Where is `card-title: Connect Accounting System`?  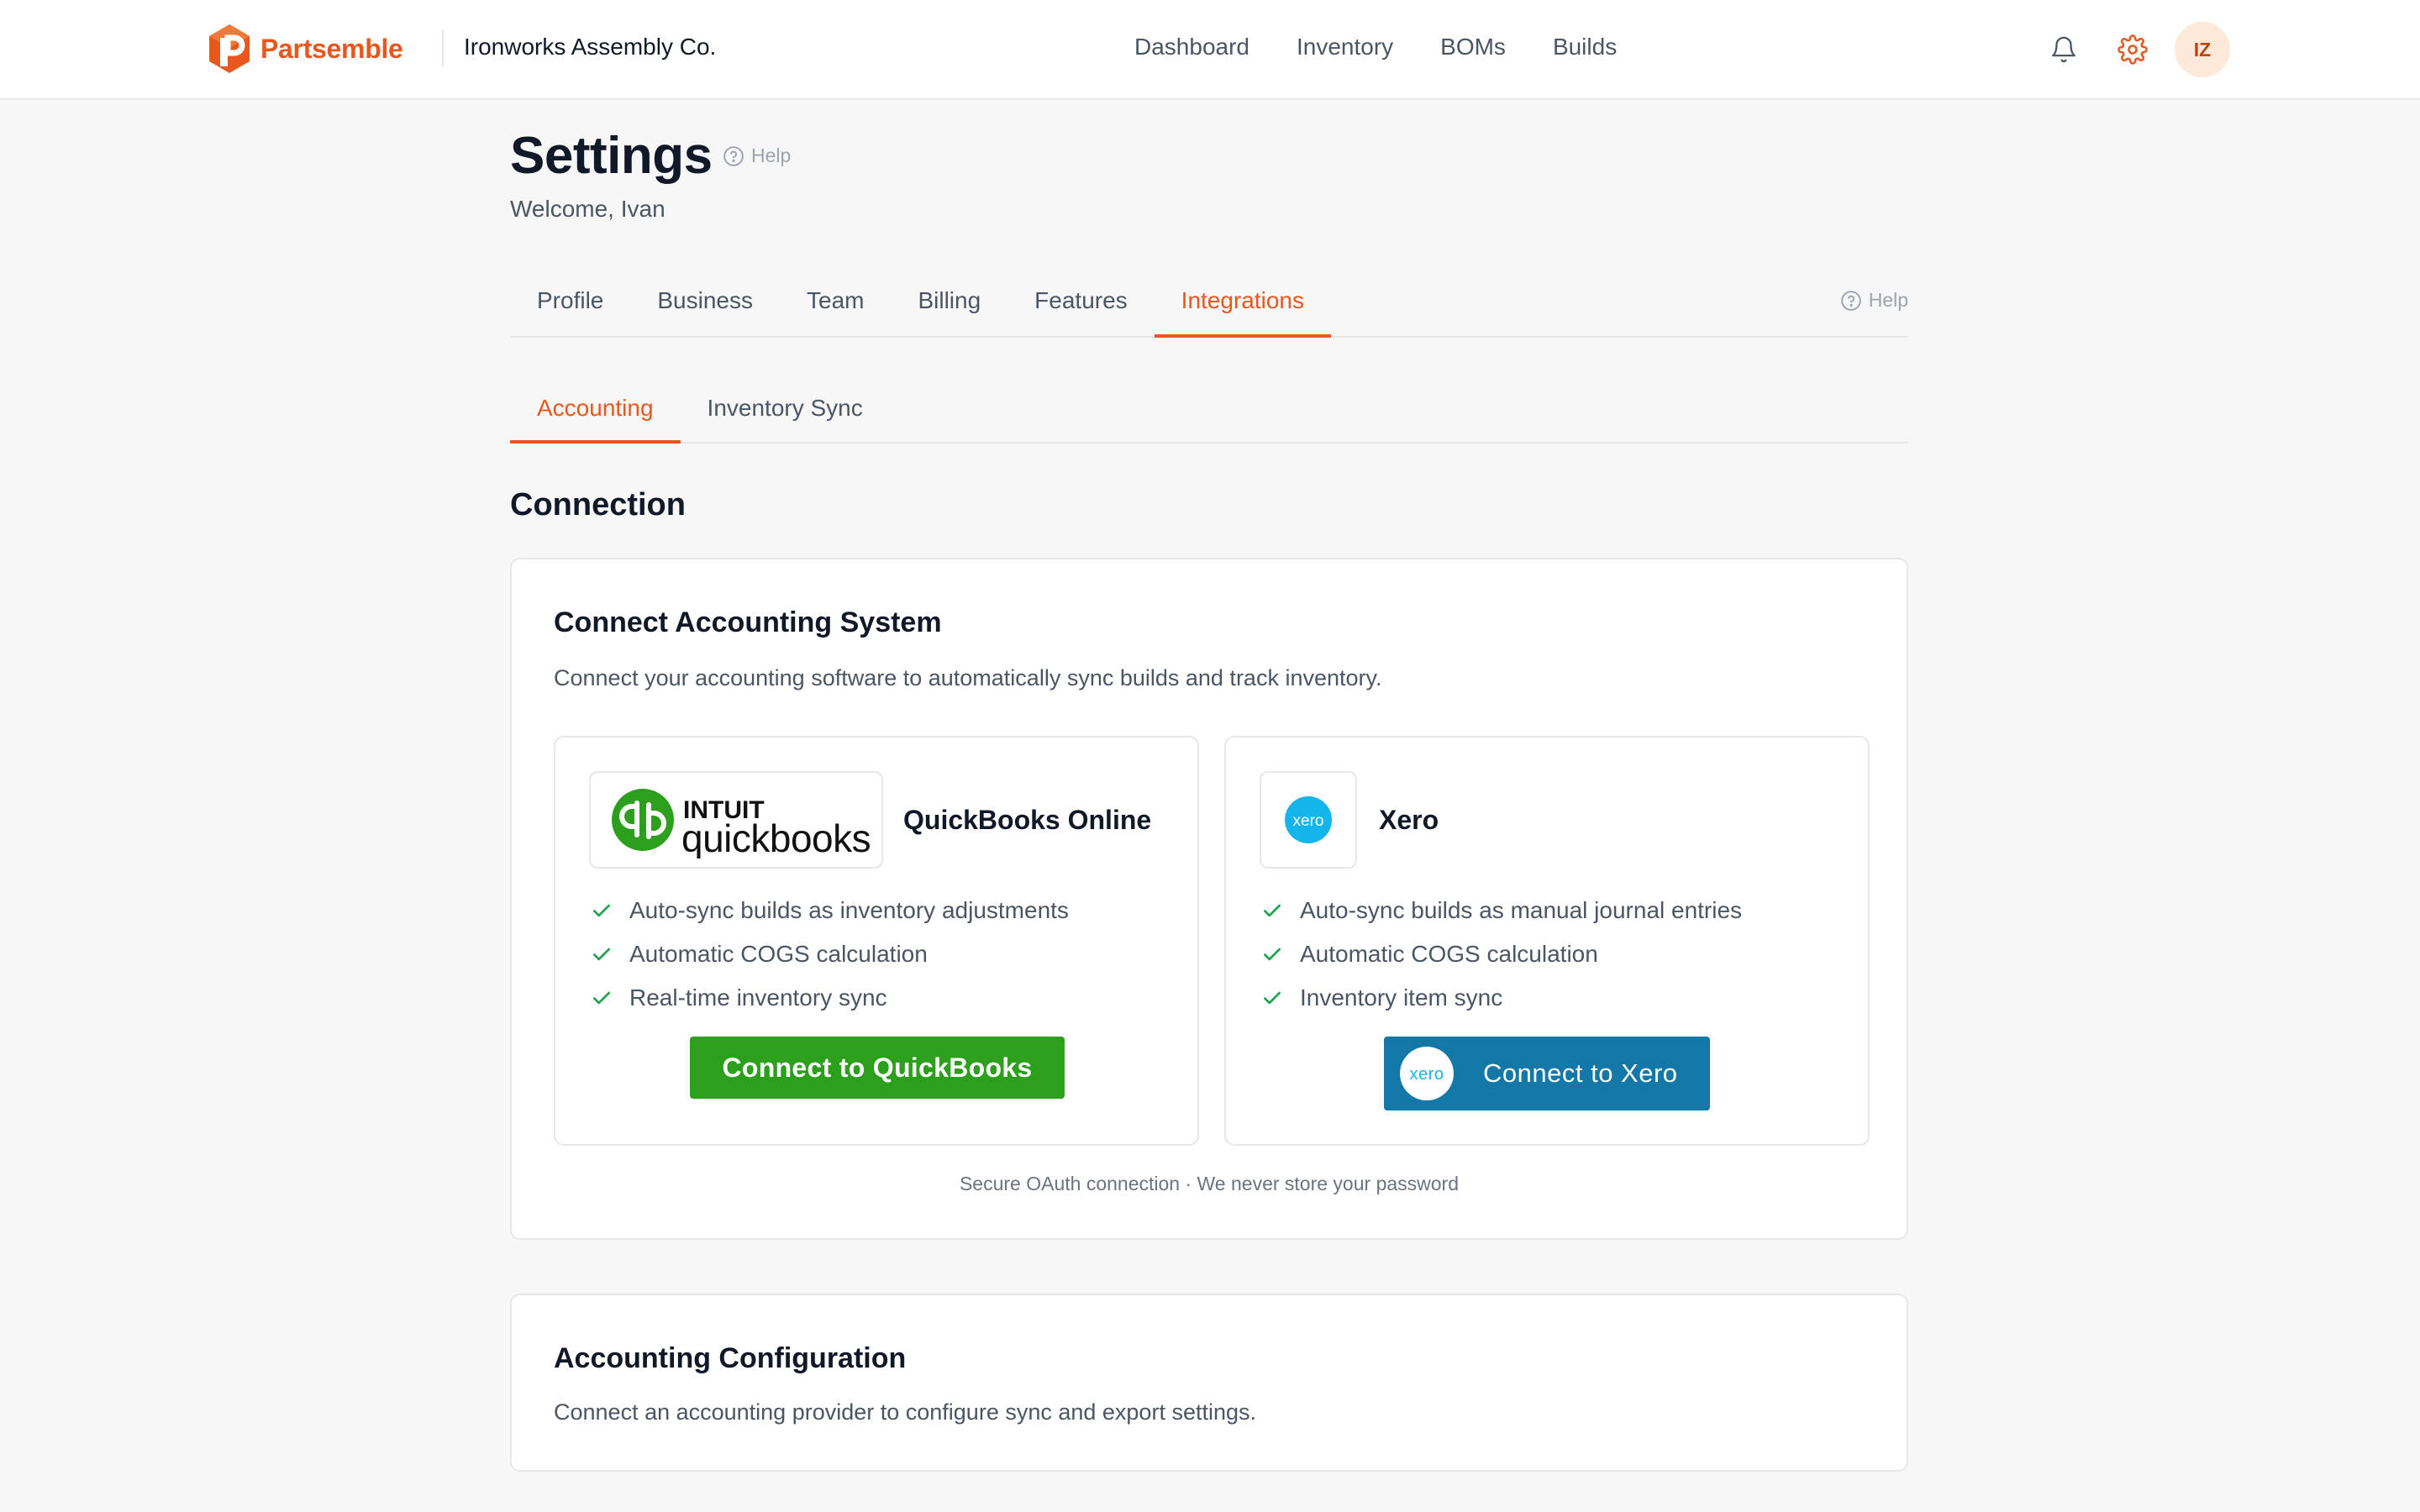 card-title: Connect Accounting System is located at coordinates (748, 622).